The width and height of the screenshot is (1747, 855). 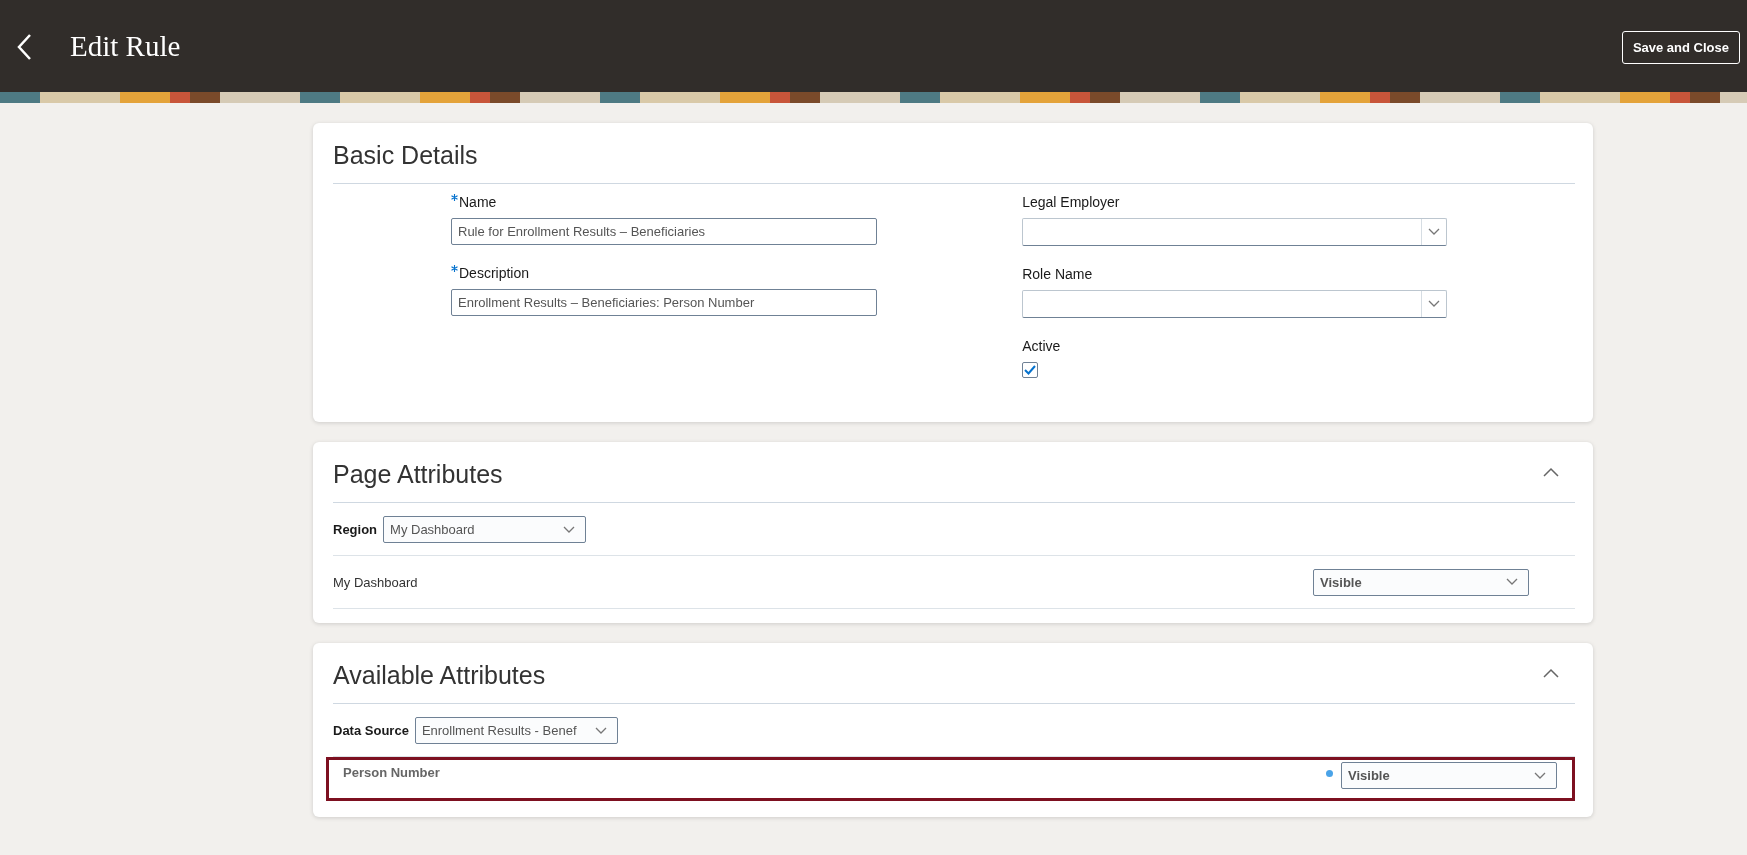 What do you see at coordinates (375, 582) in the screenshot?
I see `attribute-name: My Dashboard` at bounding box center [375, 582].